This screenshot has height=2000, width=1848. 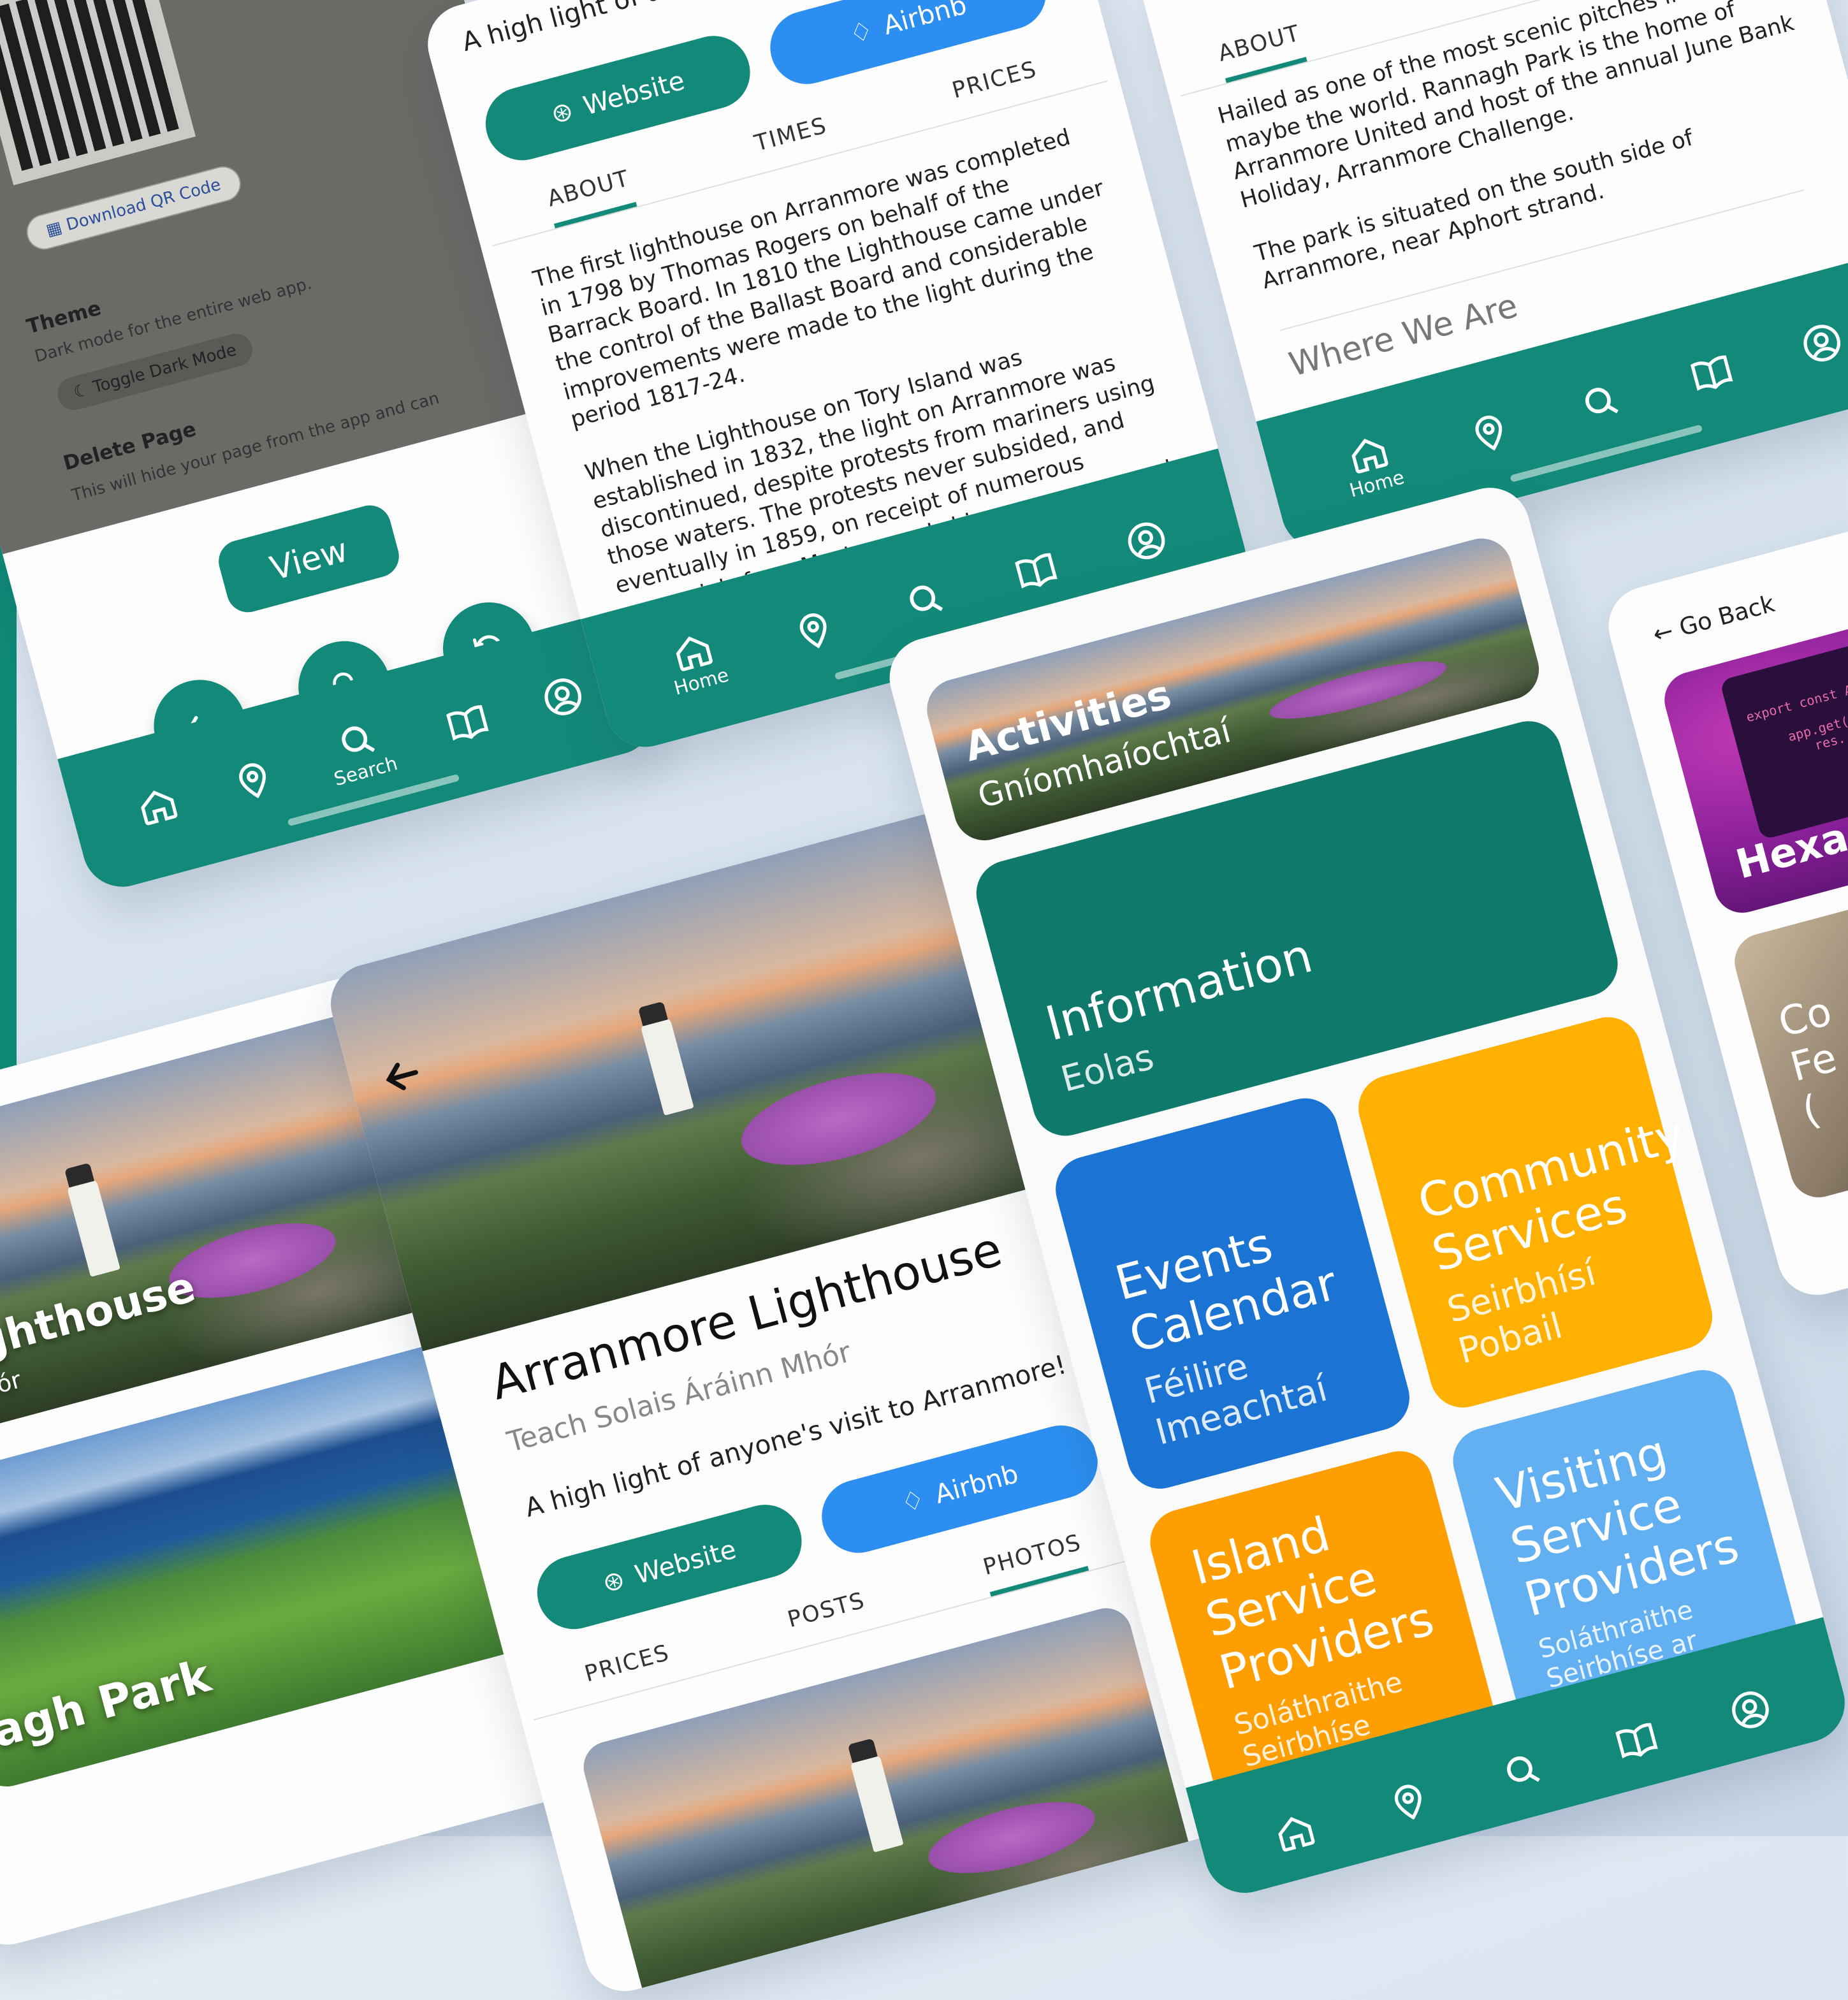 I want to click on photo-card-text: Co Fe (, so click(x=1807, y=1062).